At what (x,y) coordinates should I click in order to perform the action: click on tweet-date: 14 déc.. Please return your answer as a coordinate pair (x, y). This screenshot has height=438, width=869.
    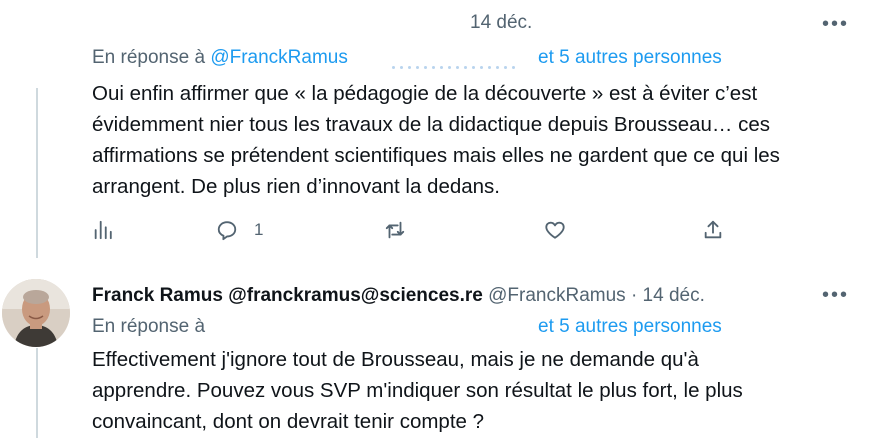
    Looking at the image, I should click on (501, 23).